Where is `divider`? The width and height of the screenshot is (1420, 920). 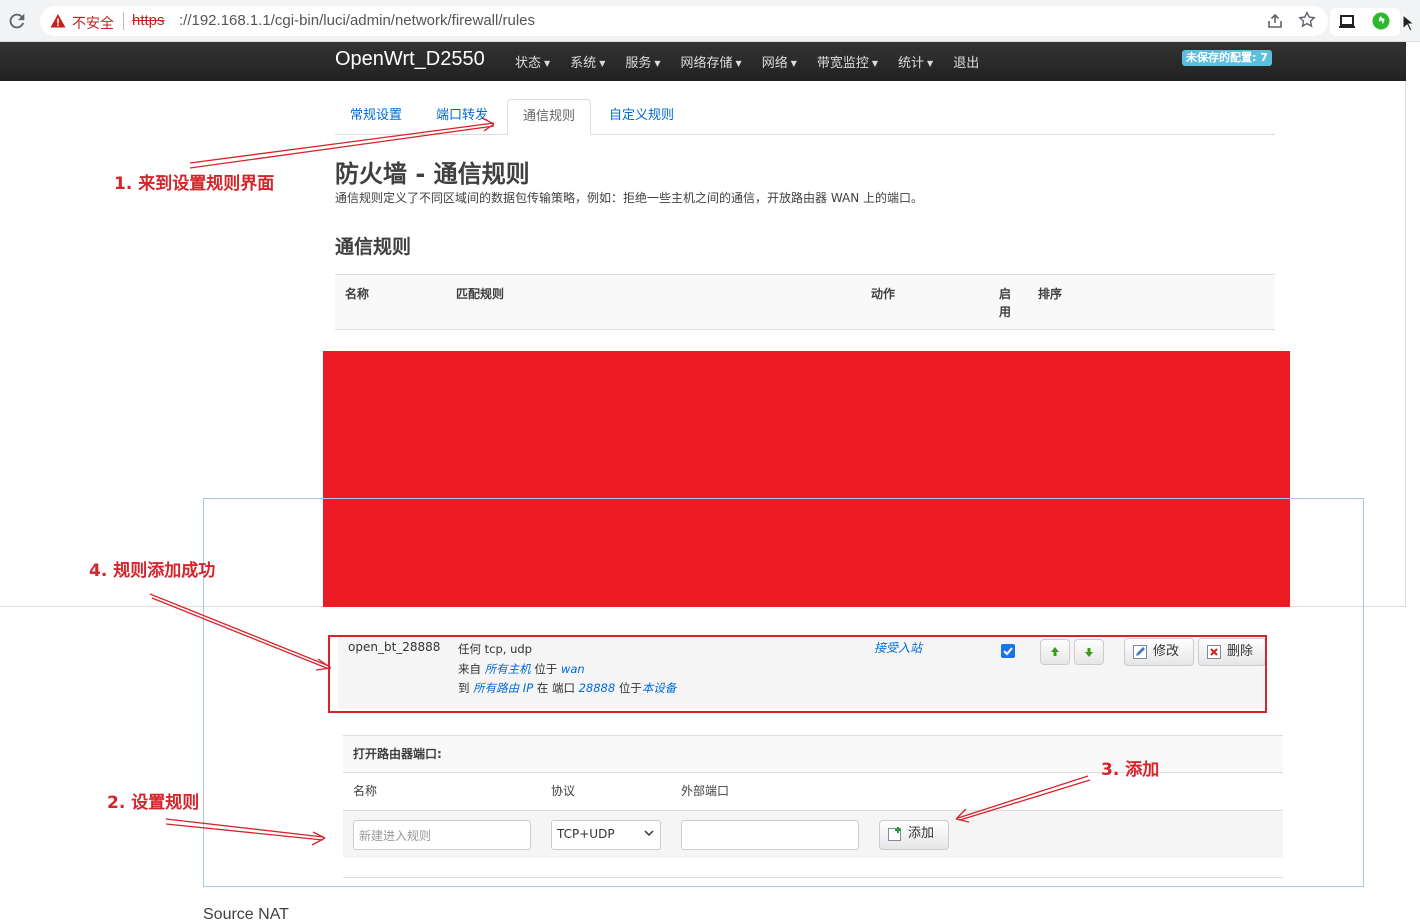 divider is located at coordinates (813, 877).